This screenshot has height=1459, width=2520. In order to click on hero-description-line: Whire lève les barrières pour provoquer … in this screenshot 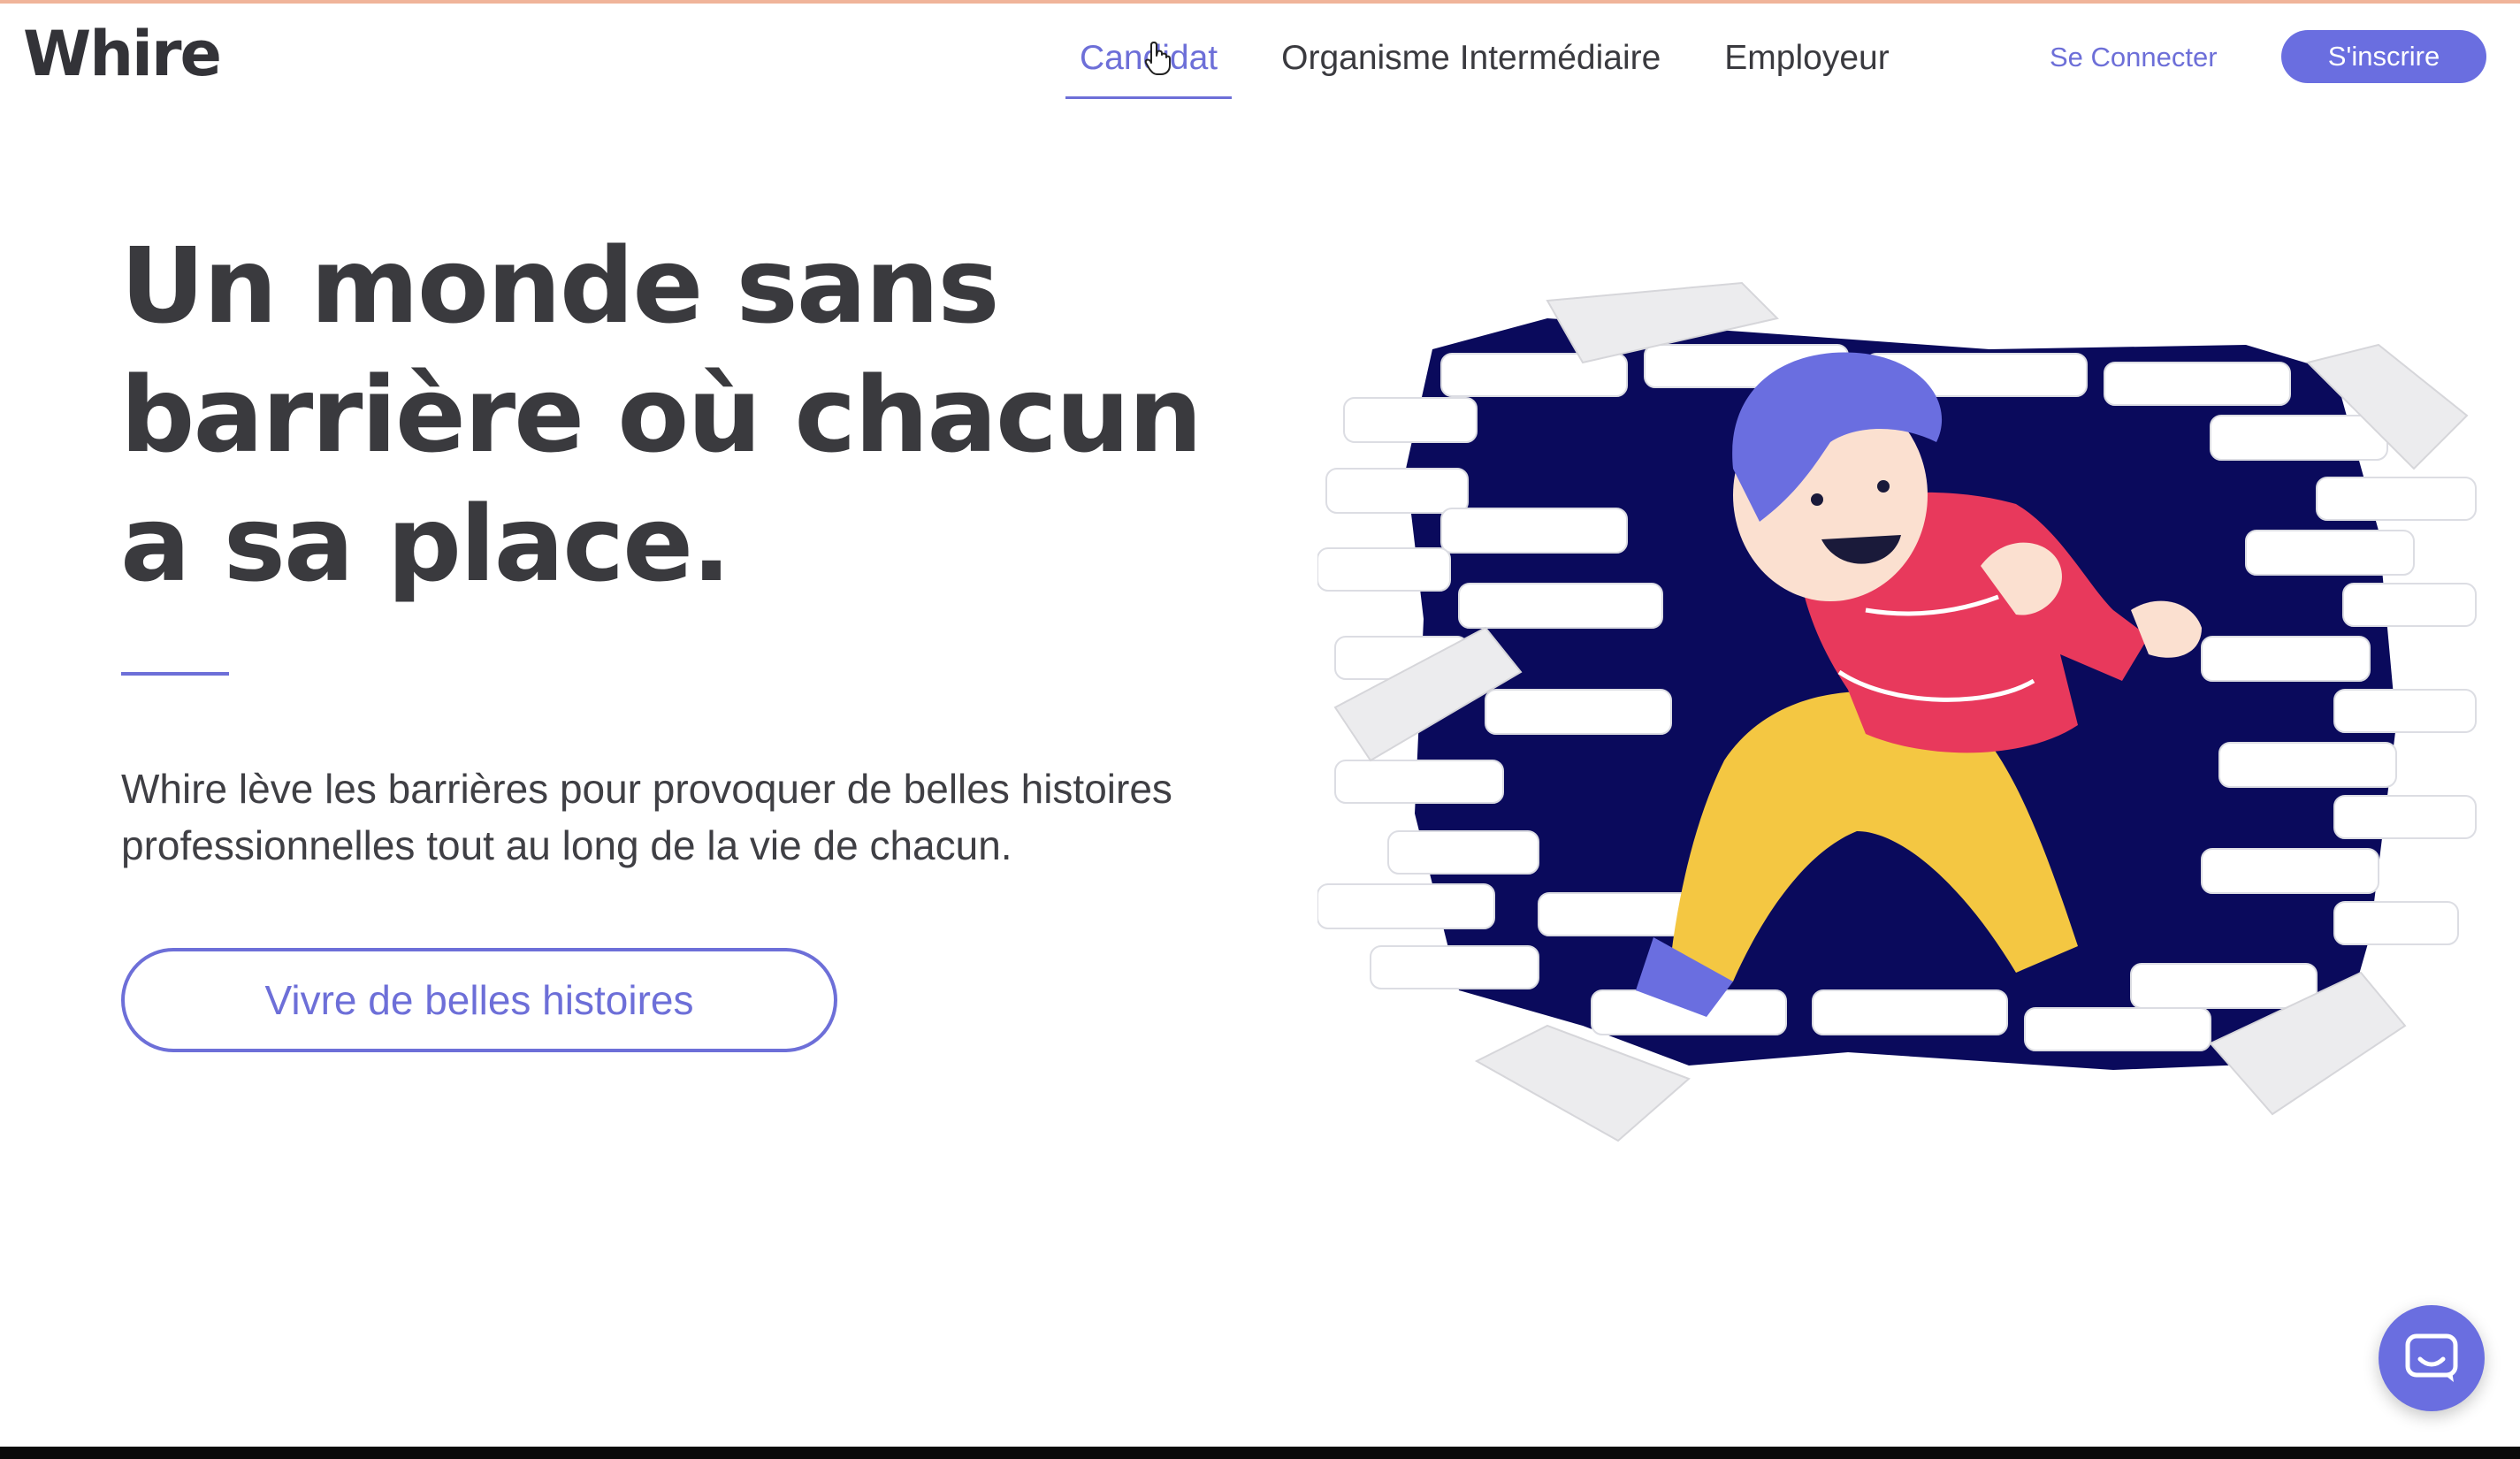, I will do `click(646, 789)`.